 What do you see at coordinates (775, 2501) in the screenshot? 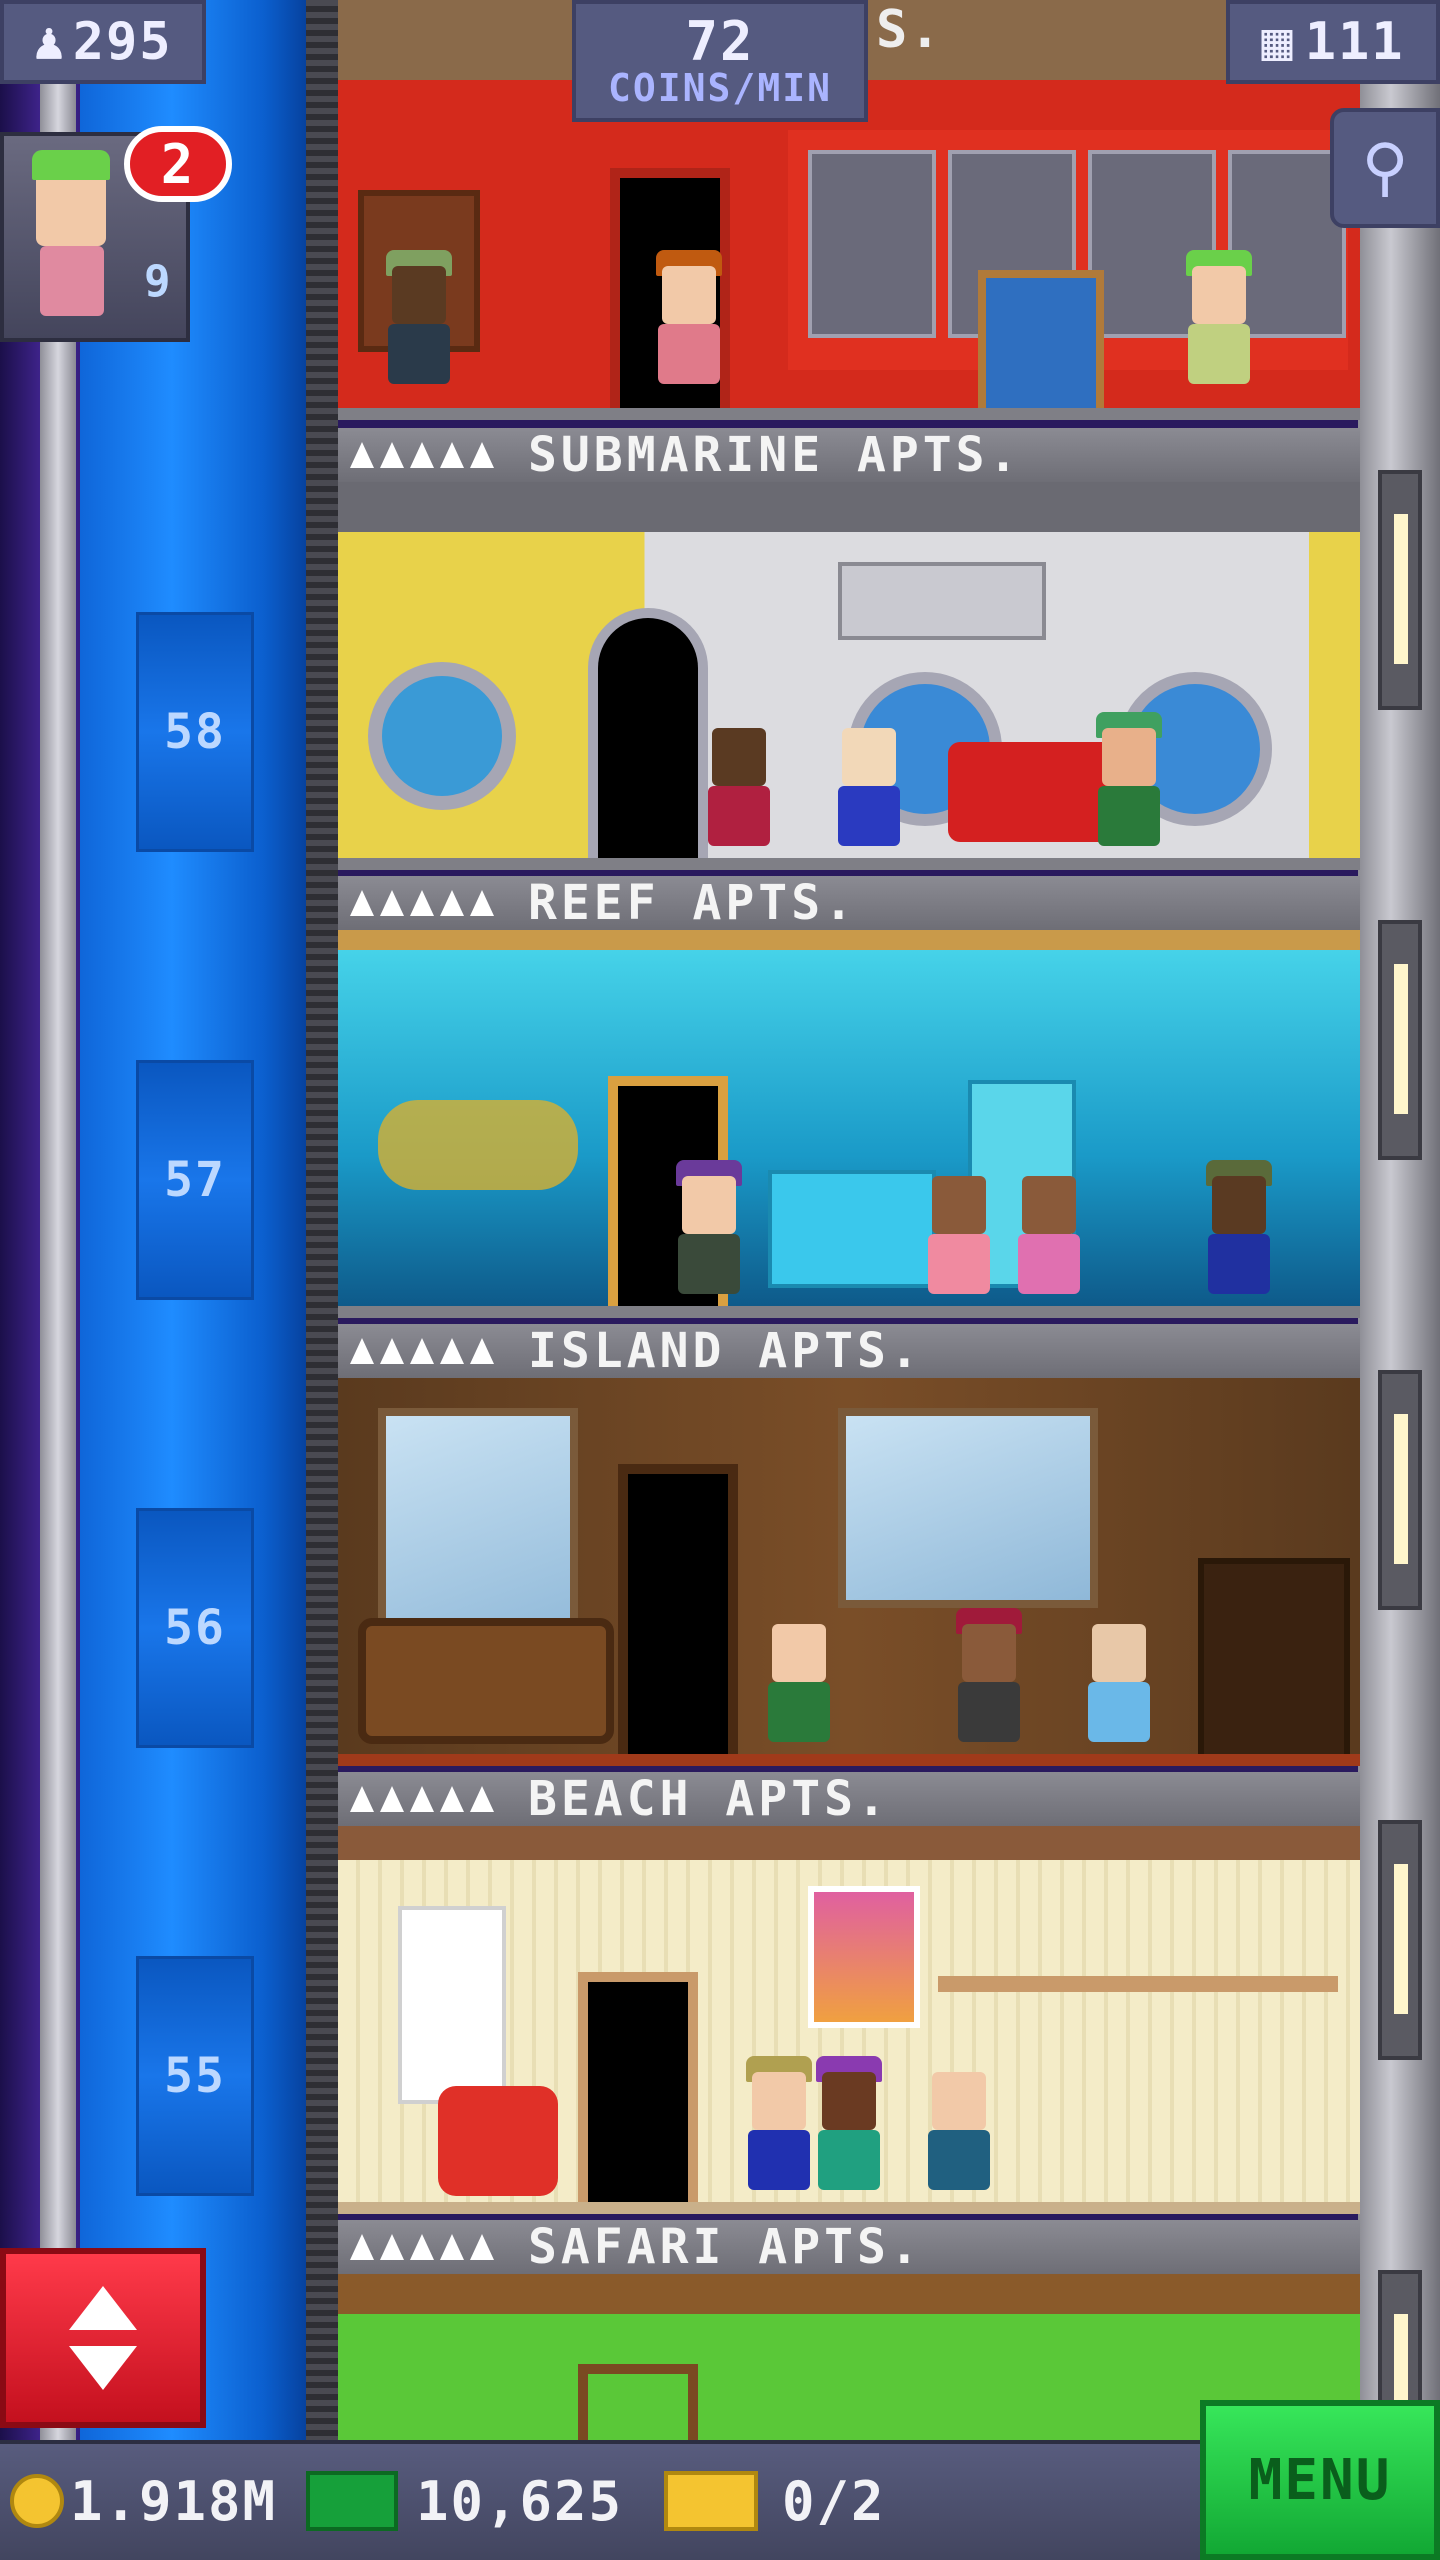
I see `tickets-stat: 0/2` at bounding box center [775, 2501].